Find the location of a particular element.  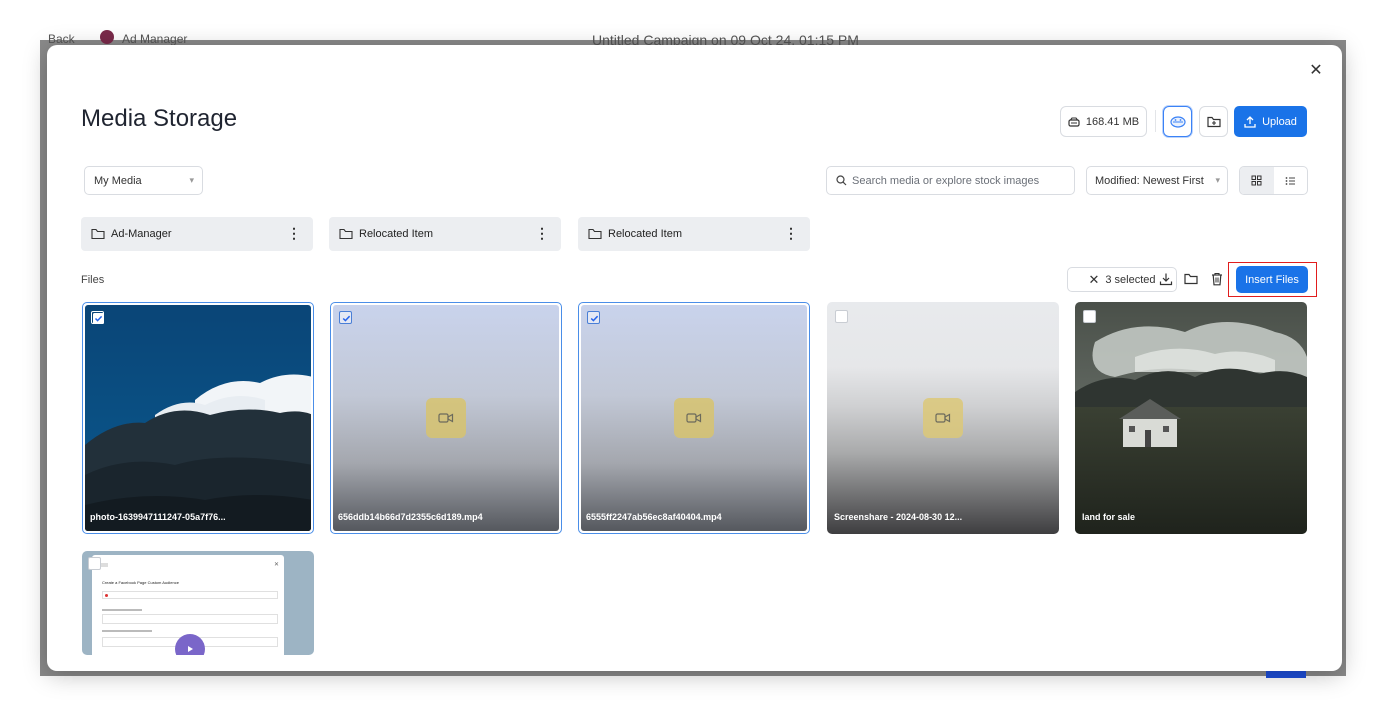

trash-icon is located at coordinates (1217, 279).